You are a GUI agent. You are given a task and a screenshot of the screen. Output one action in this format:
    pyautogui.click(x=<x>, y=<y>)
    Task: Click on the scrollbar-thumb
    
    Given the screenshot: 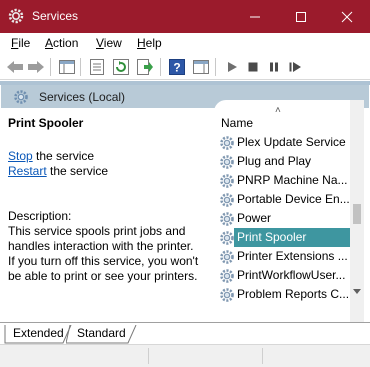 What is the action you would take?
    pyautogui.click(x=357, y=214)
    